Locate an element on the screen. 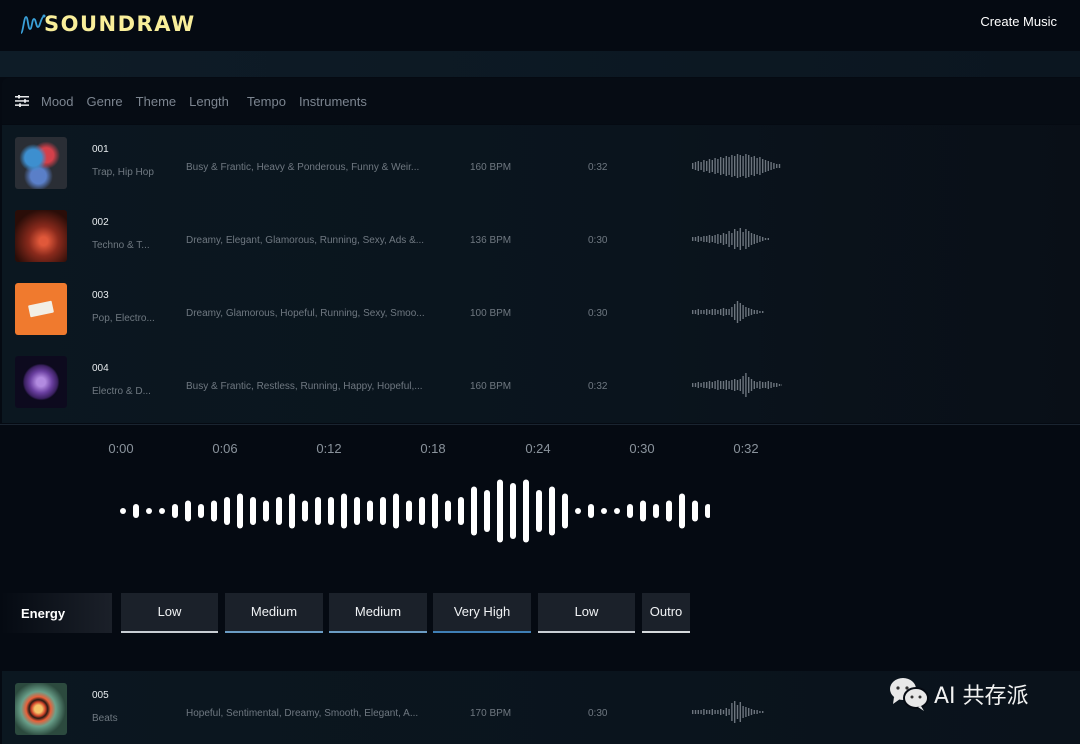 This screenshot has height=744, width=1080. filter-instruments: Instruments is located at coordinates (333, 101).